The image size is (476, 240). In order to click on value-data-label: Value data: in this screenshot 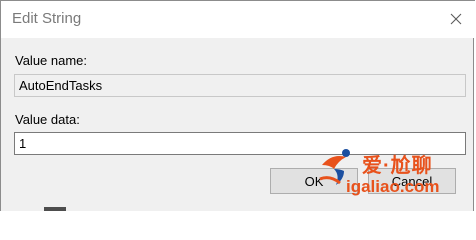, I will do `click(47, 119)`.